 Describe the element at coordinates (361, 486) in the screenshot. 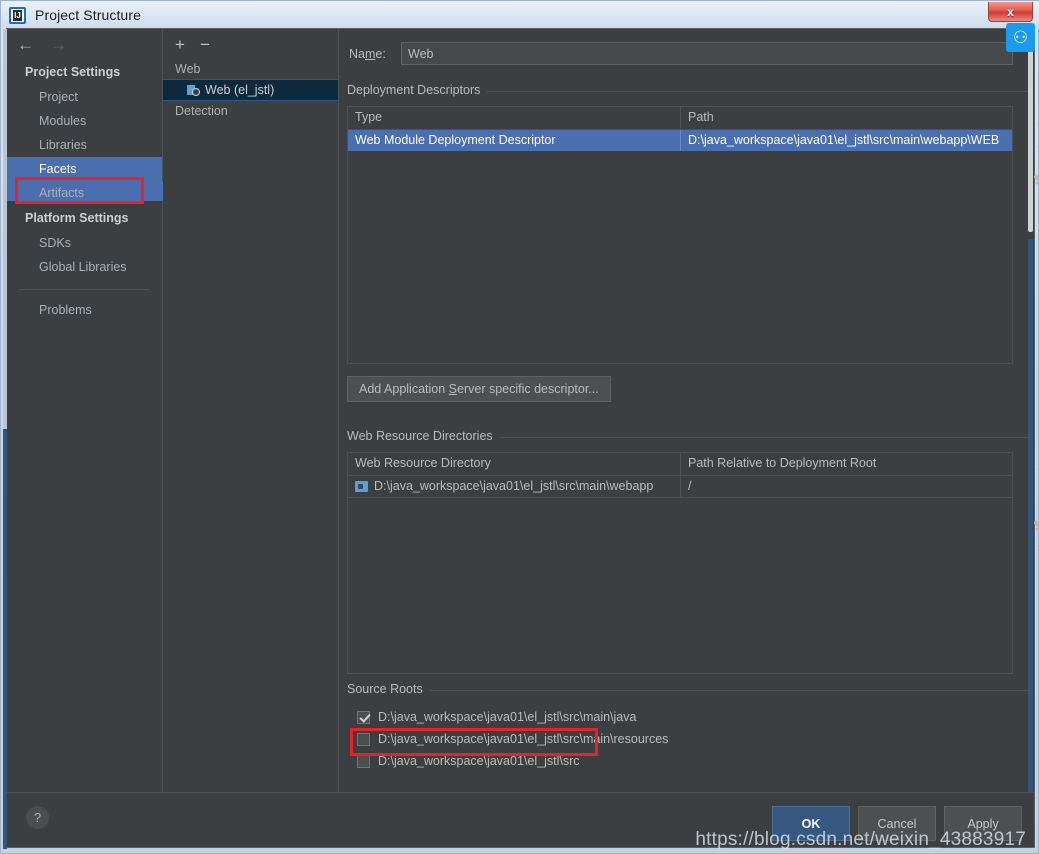

I see `folder-icon` at that location.